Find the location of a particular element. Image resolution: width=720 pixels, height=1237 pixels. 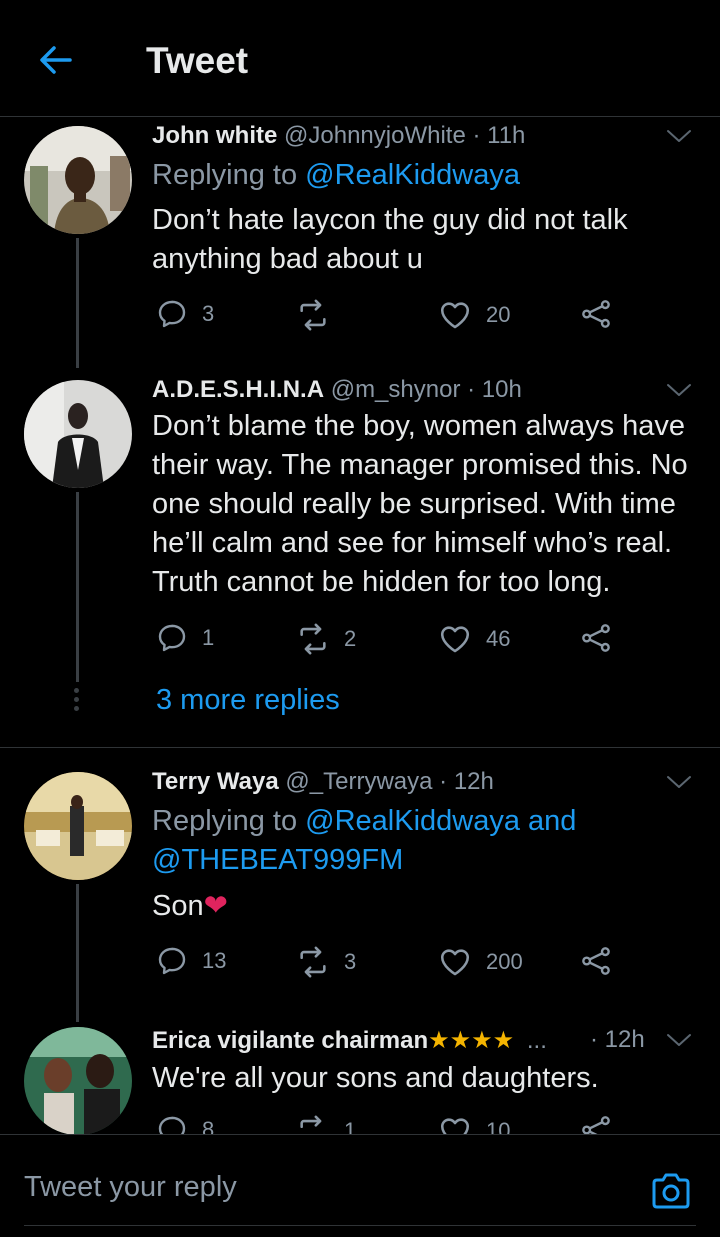

author-name: A.D.E.S.H.I.N.A is located at coordinates (238, 389).